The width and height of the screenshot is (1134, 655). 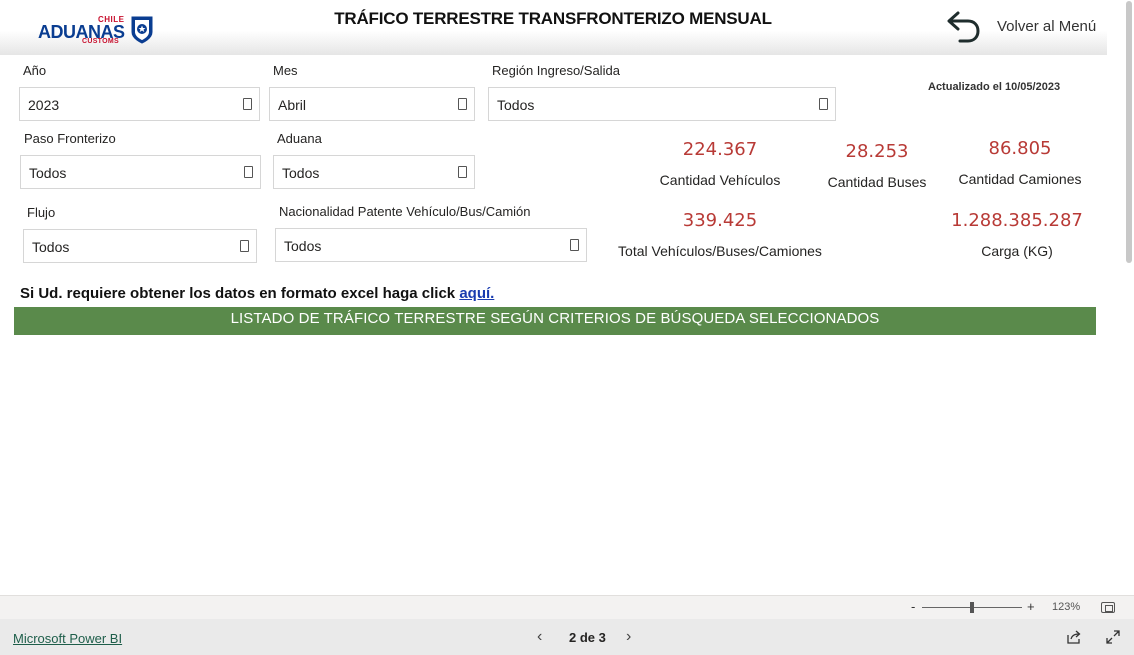 I want to click on previous-page-button: ‹, so click(x=539, y=637).